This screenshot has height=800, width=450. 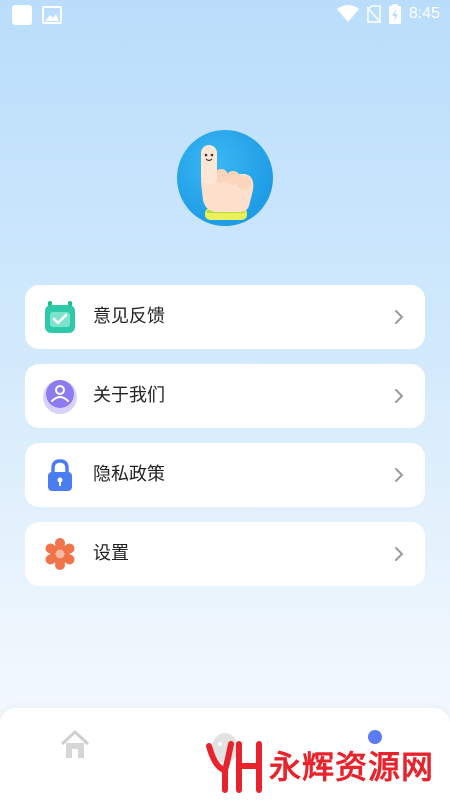 What do you see at coordinates (373, 14) in the screenshot?
I see `no-sim-icon` at bounding box center [373, 14].